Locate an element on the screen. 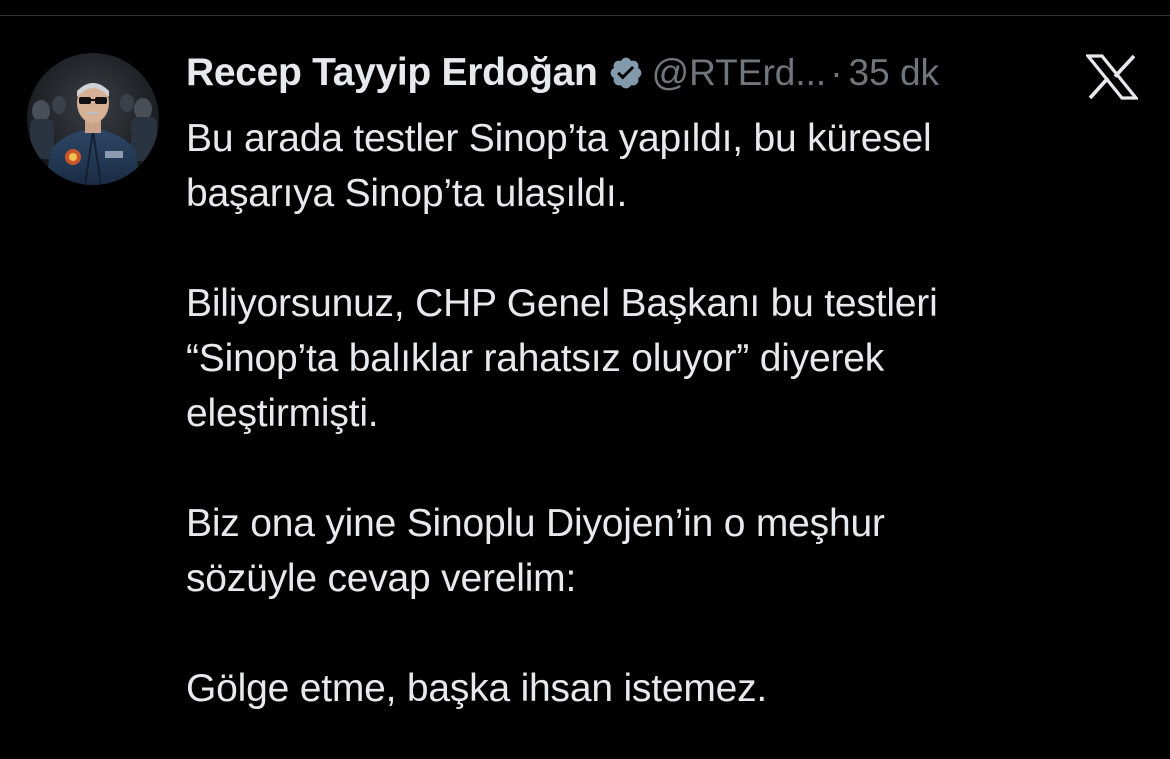 The image size is (1170, 759). text-line: başarıya Sinop’ta ulaşıldı. is located at coordinates (407, 193).